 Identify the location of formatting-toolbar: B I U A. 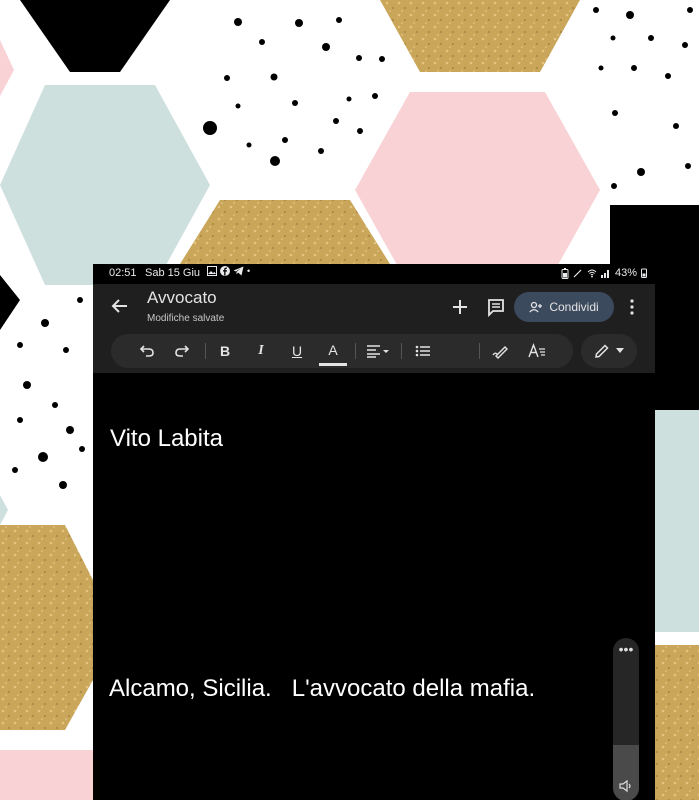
(374, 351).